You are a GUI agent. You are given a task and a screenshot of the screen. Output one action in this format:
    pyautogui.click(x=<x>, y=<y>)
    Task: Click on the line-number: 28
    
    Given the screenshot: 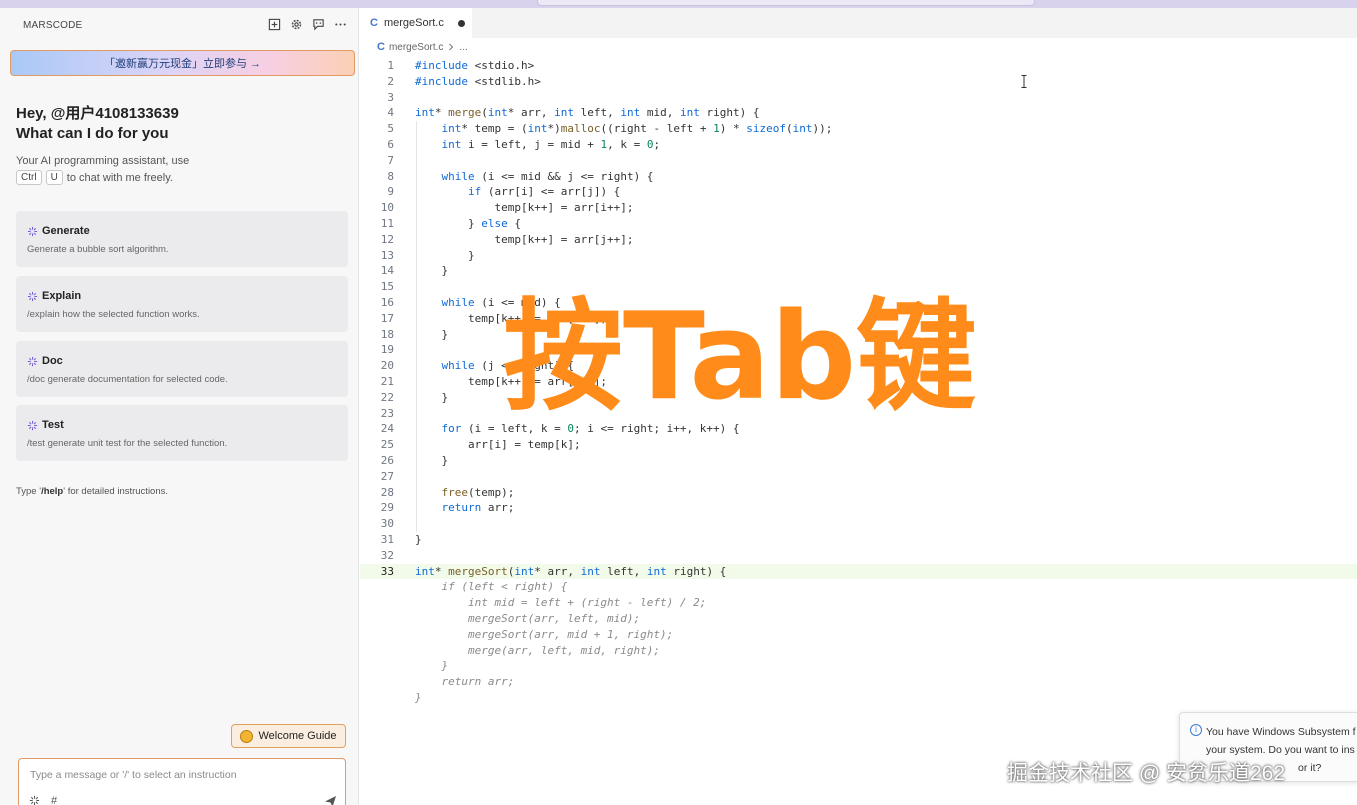 What is the action you would take?
    pyautogui.click(x=387, y=492)
    